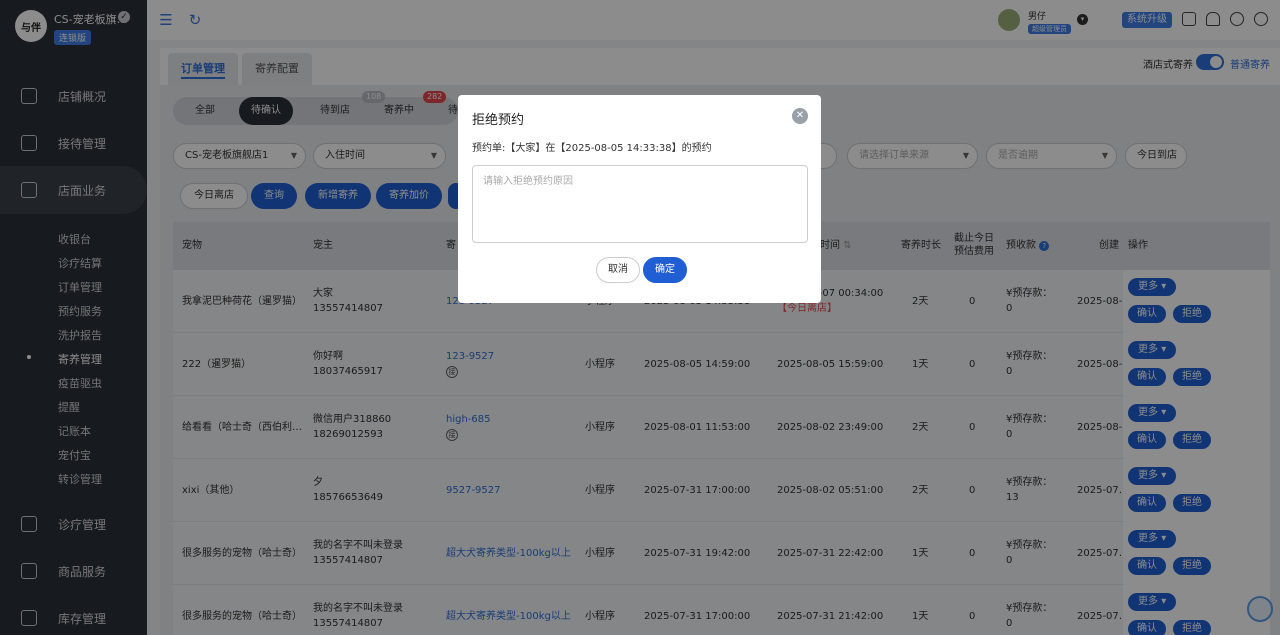 This screenshot has width=1280, height=635. I want to click on close-icon: ✕, so click(800, 116).